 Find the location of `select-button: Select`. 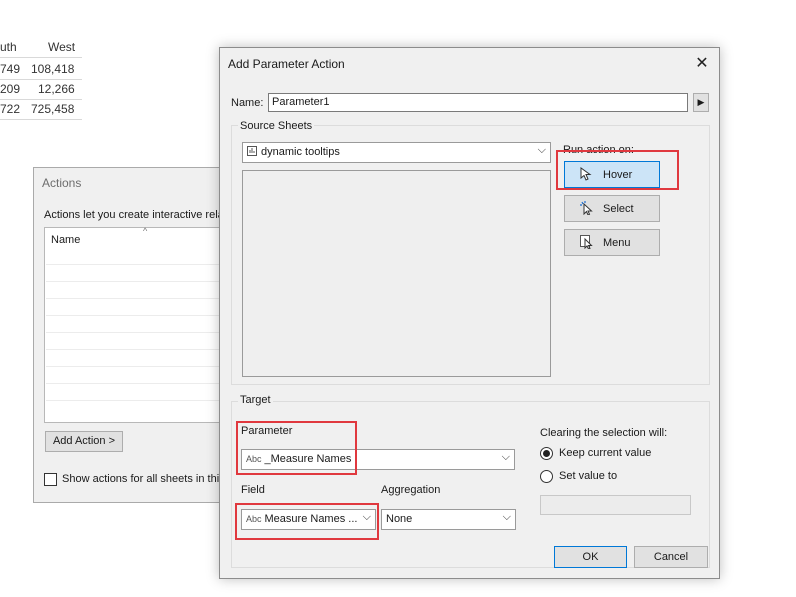

select-button: Select is located at coordinates (612, 208).